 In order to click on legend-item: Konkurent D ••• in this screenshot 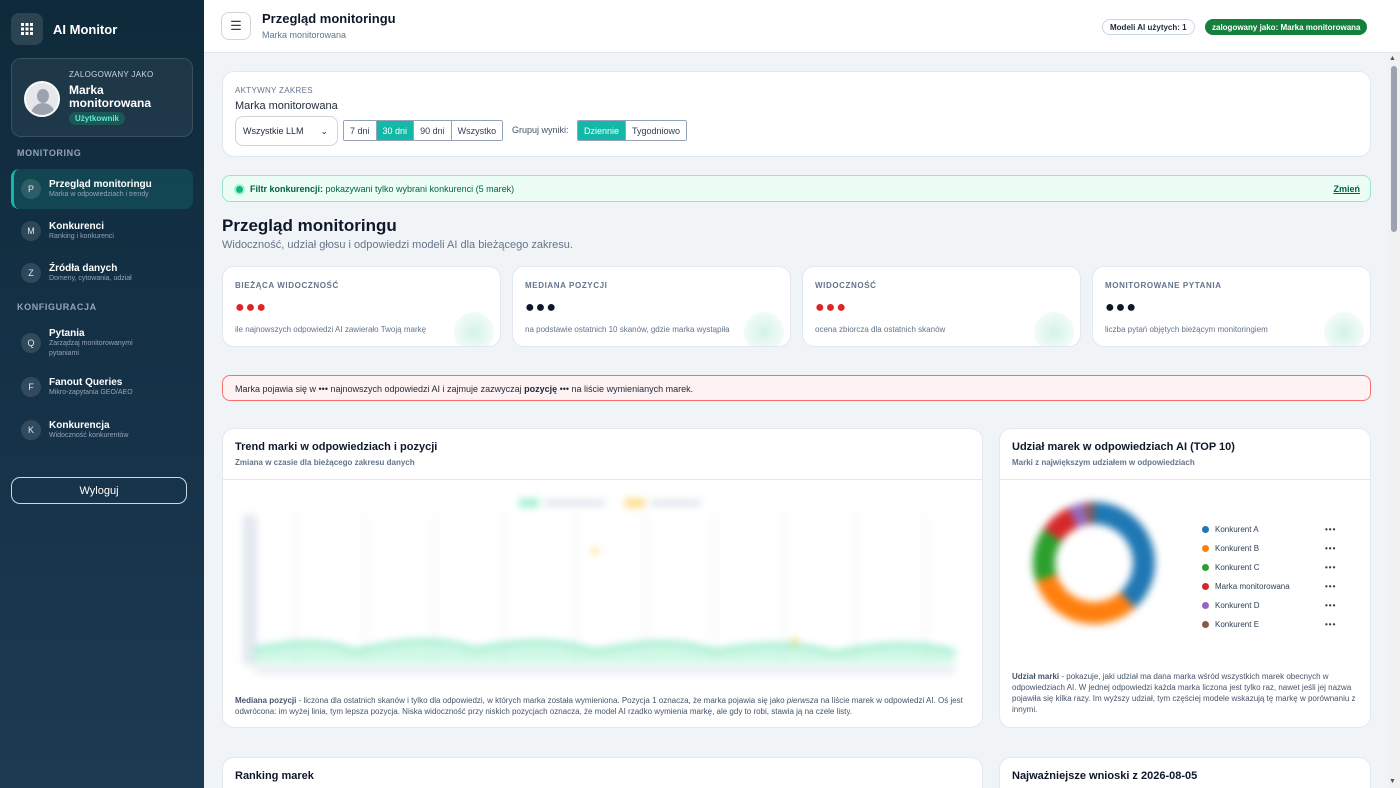, I will do `click(1277, 605)`.